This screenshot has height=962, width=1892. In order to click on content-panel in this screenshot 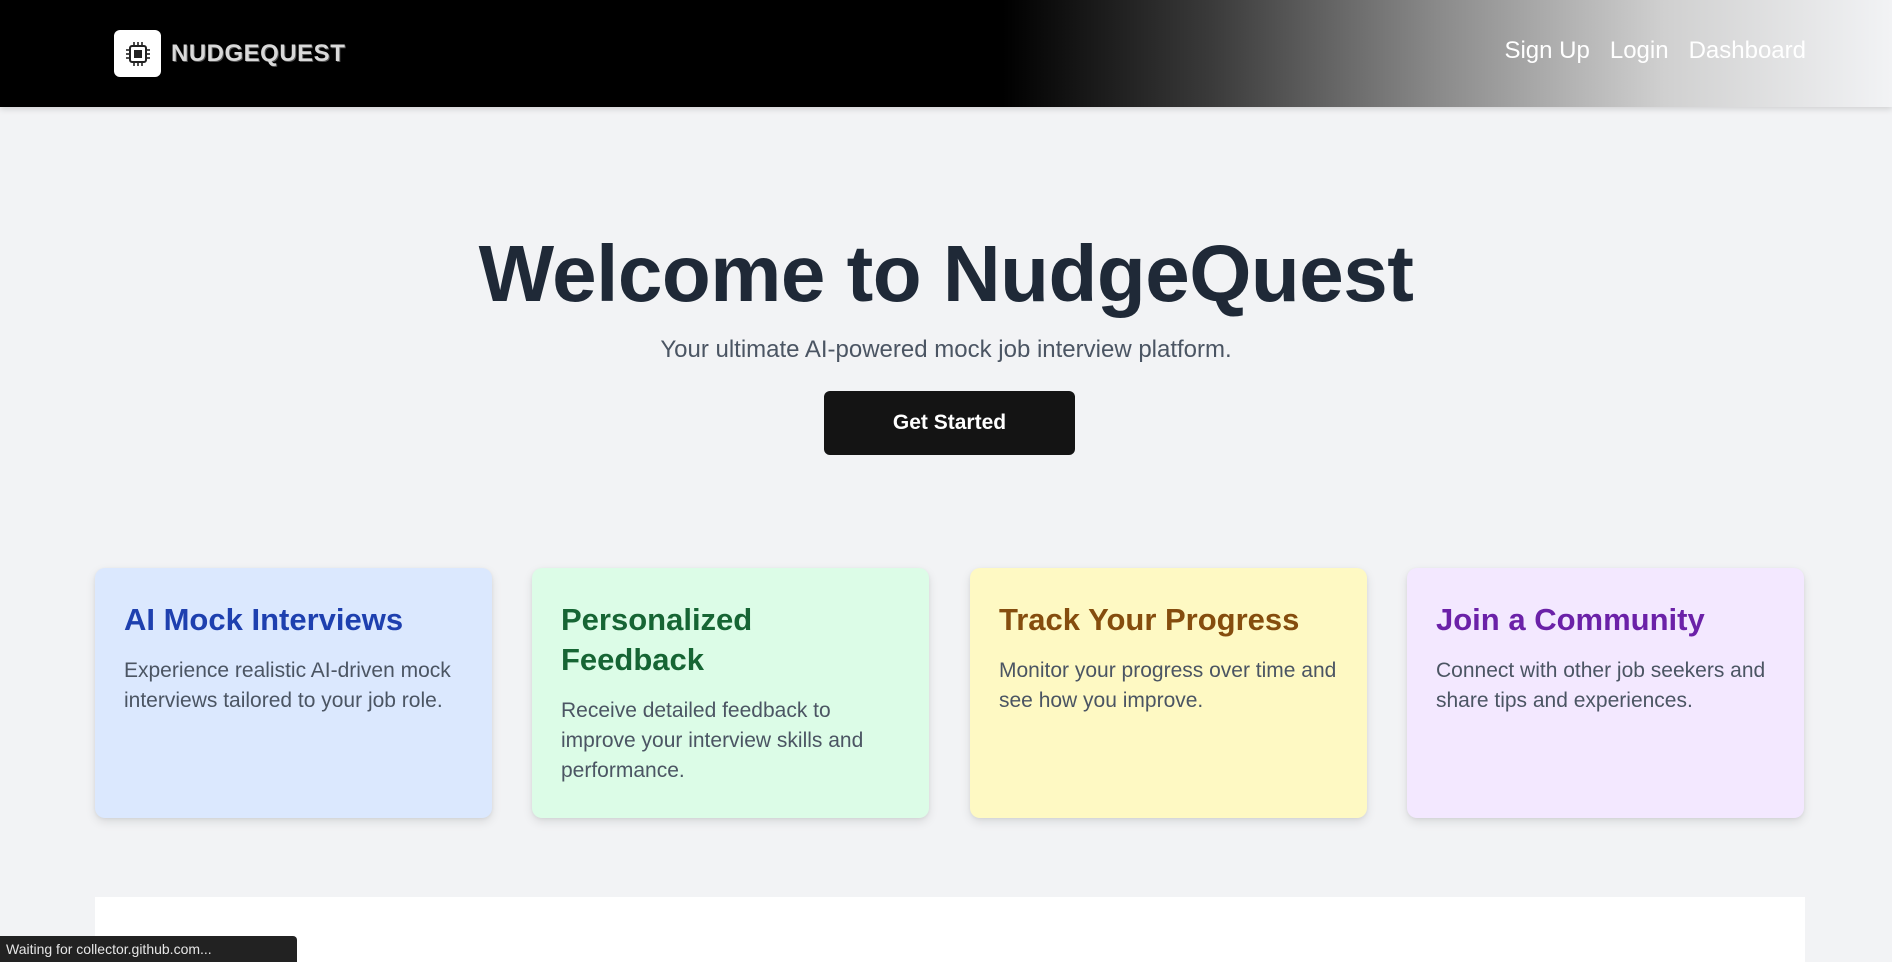, I will do `click(950, 929)`.